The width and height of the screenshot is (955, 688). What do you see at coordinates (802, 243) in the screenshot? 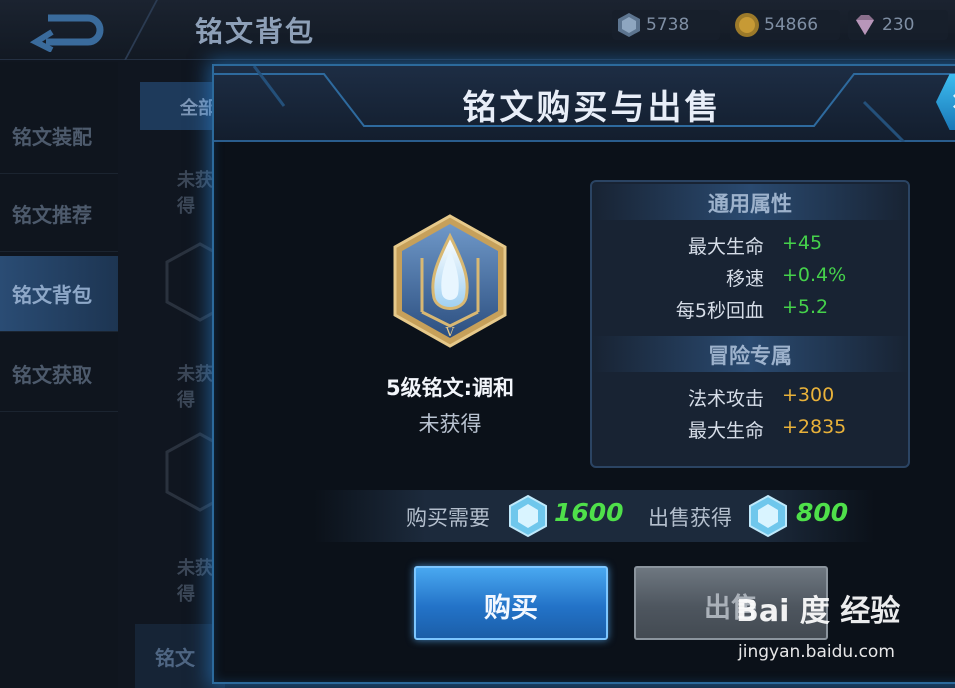
I see `stat-value: +45` at bounding box center [802, 243].